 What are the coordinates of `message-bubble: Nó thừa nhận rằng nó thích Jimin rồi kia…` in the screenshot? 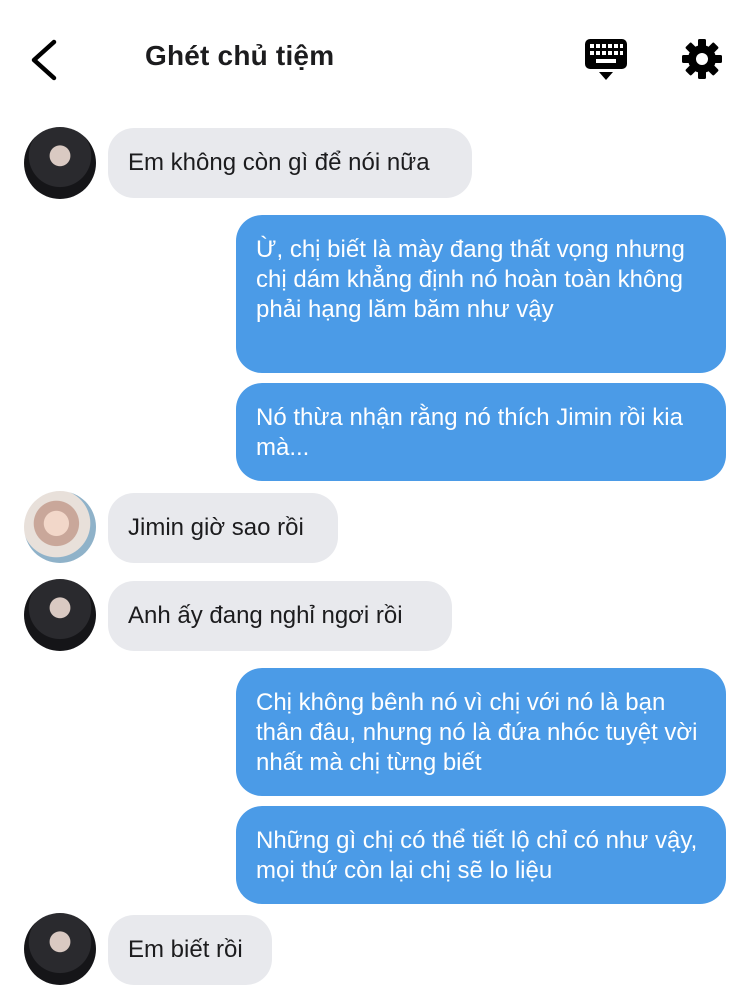 It's located at (481, 432).